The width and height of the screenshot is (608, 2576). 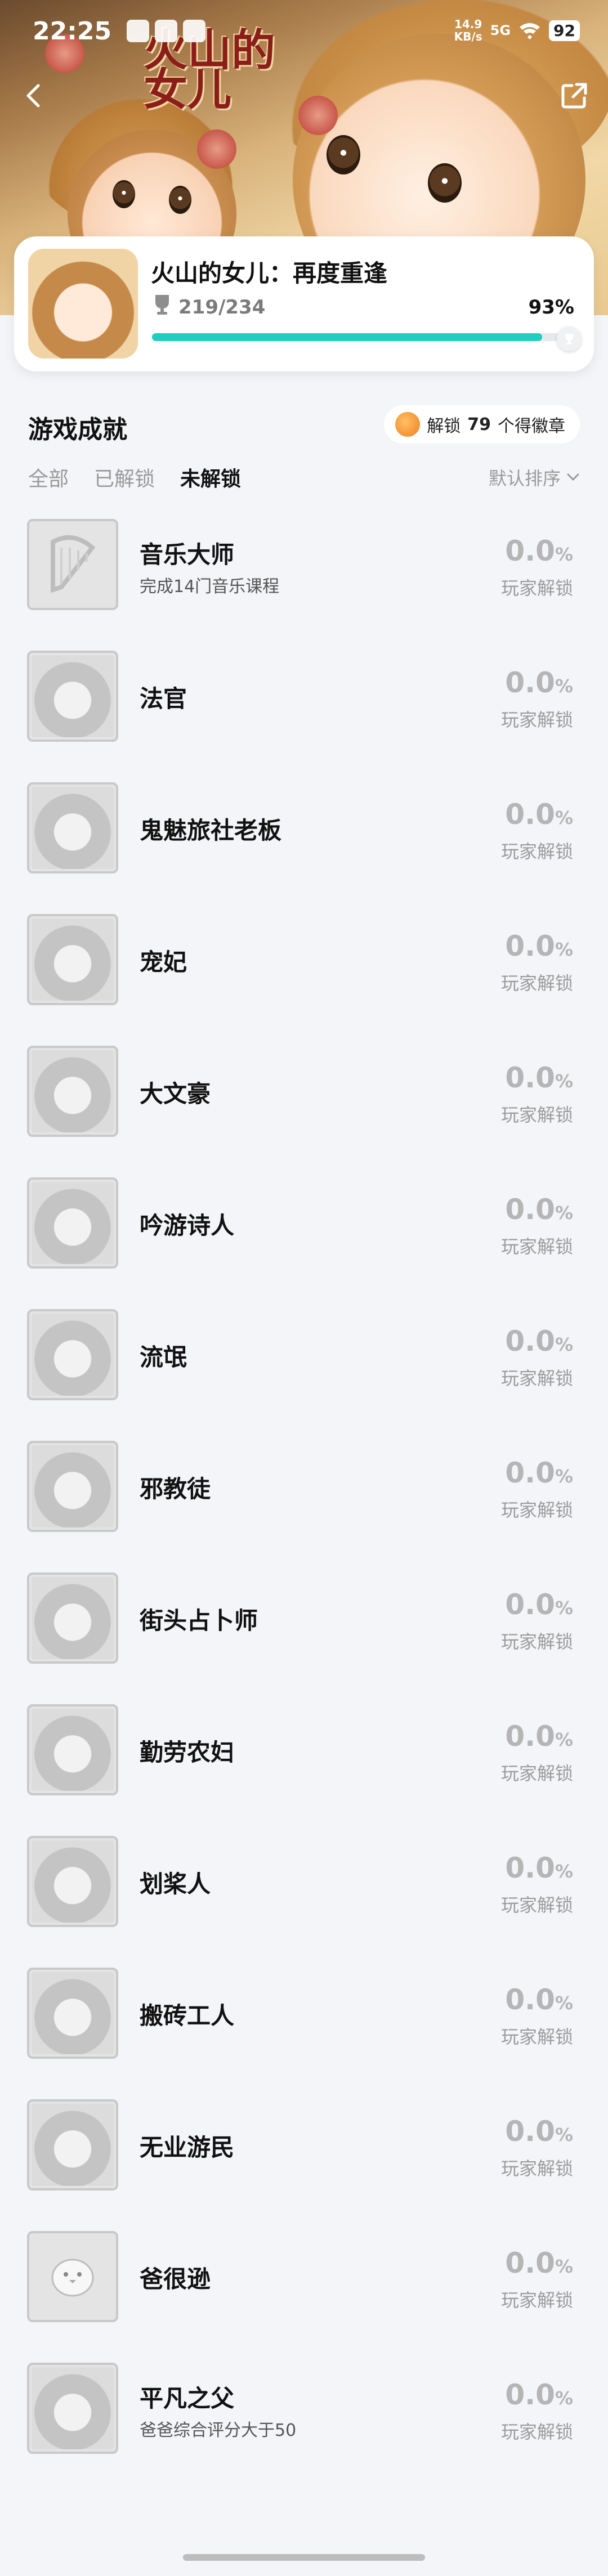 I want to click on achievement-name: 街头占卜师, so click(x=199, y=1620).